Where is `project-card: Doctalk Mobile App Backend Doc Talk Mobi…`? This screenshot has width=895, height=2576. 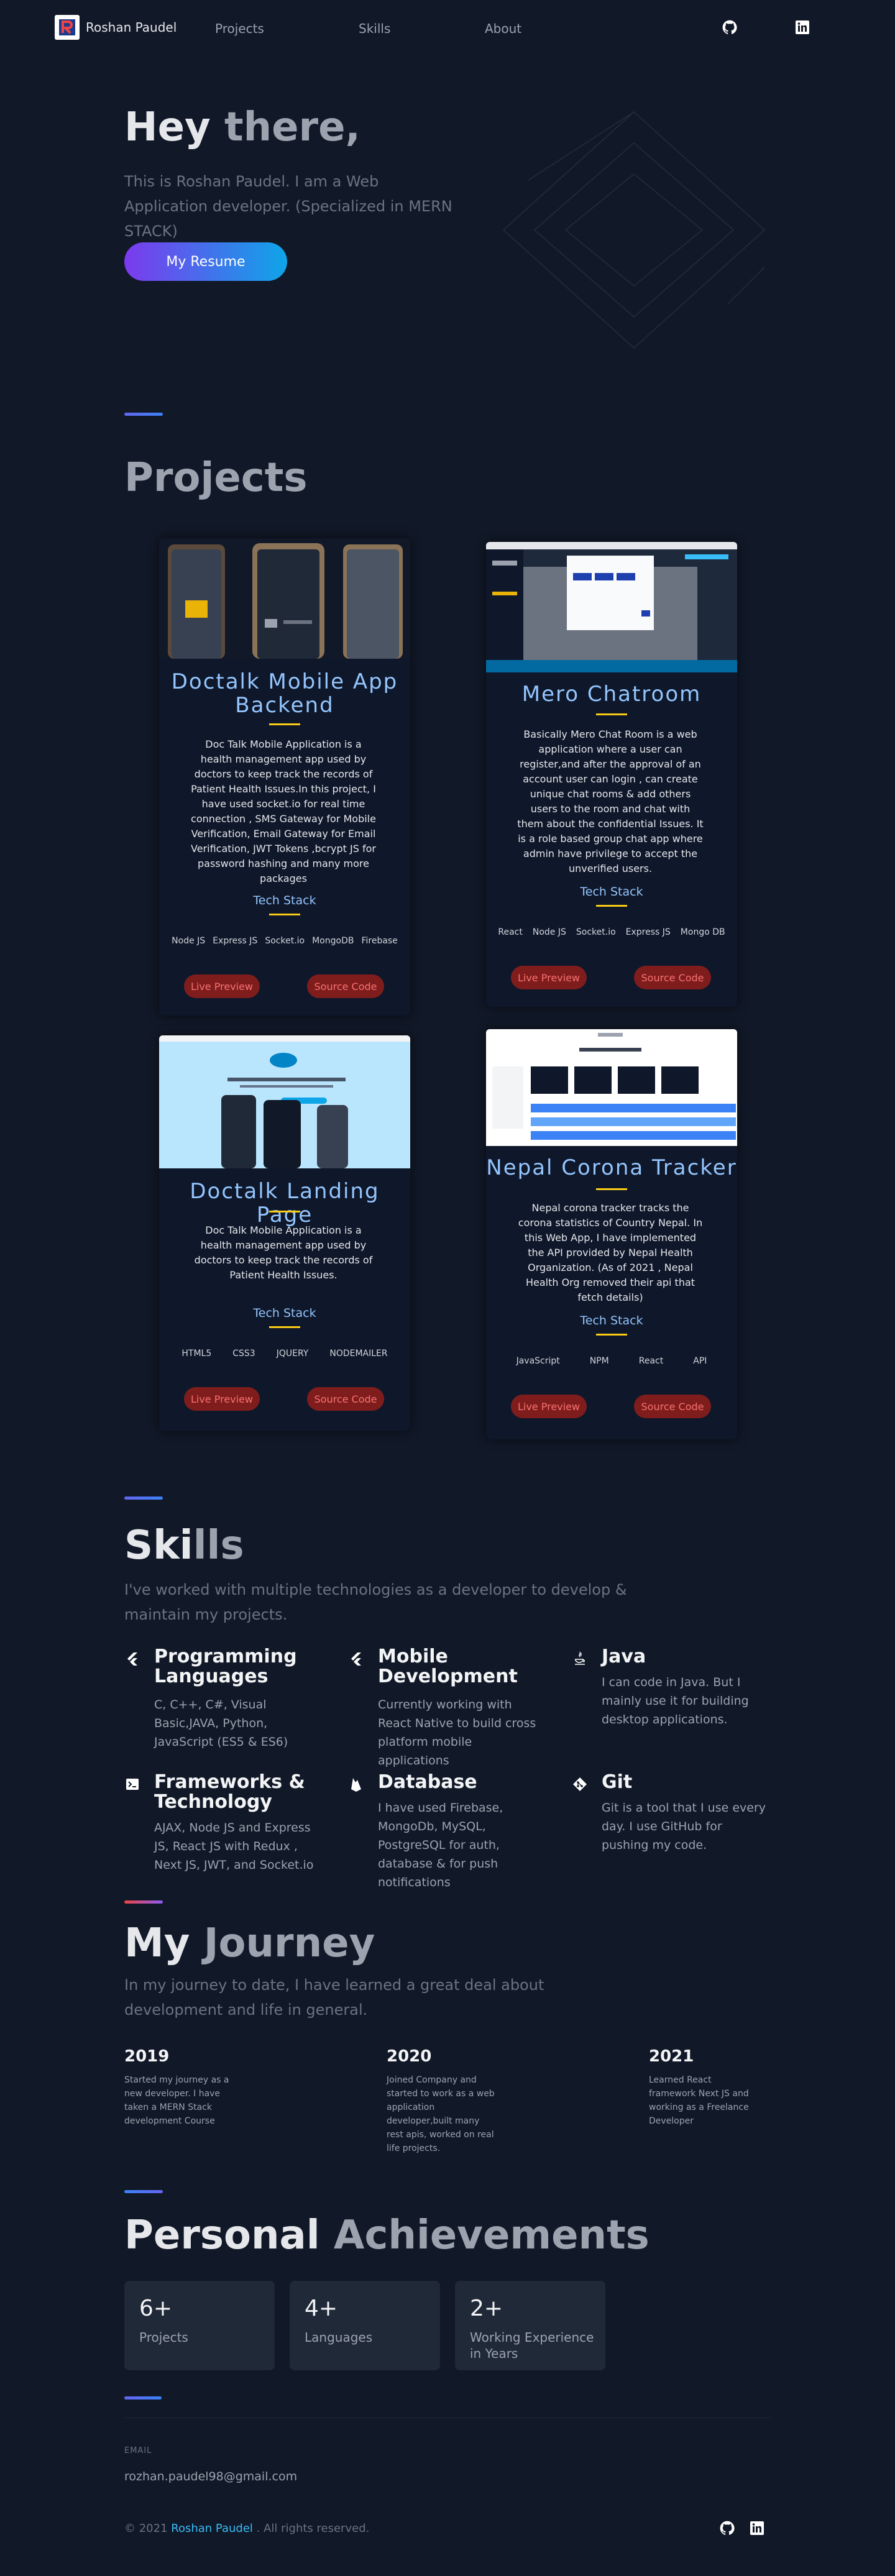 project-card: Doctalk Mobile App Backend Doc Talk Mobi… is located at coordinates (284, 776).